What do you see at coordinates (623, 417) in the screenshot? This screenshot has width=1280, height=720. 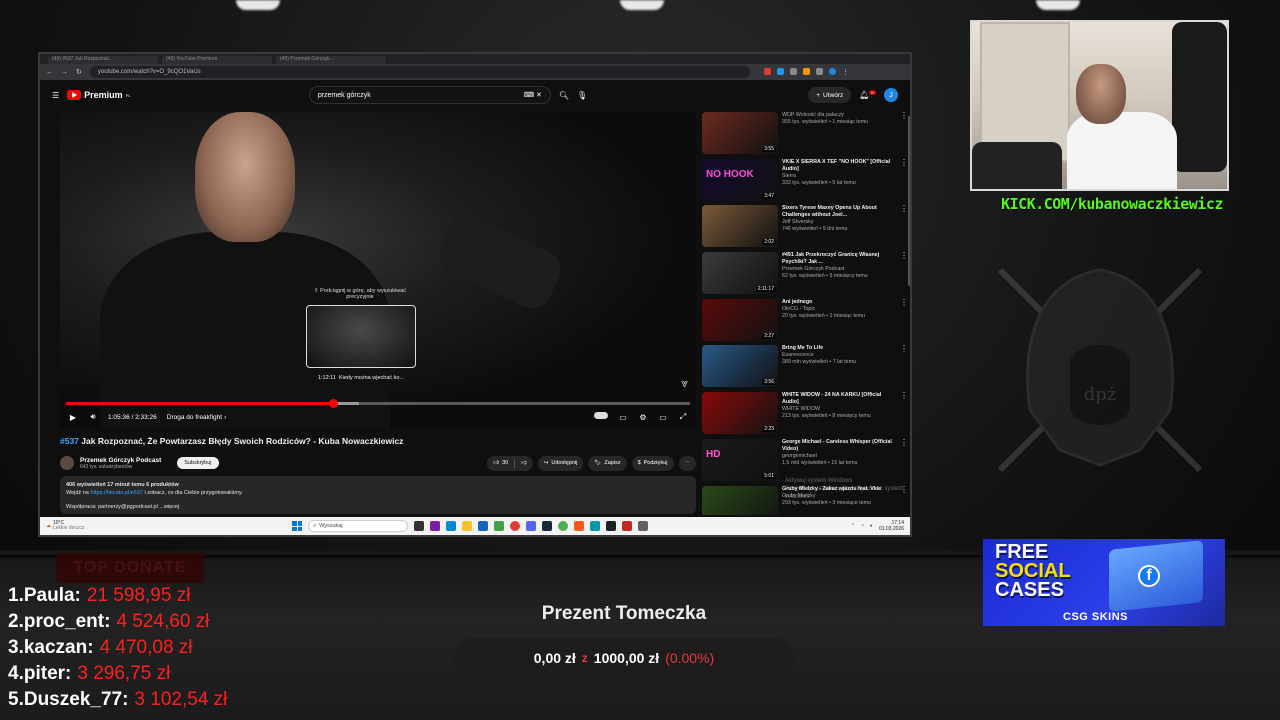 I see `subtitles-icon: ▭` at bounding box center [623, 417].